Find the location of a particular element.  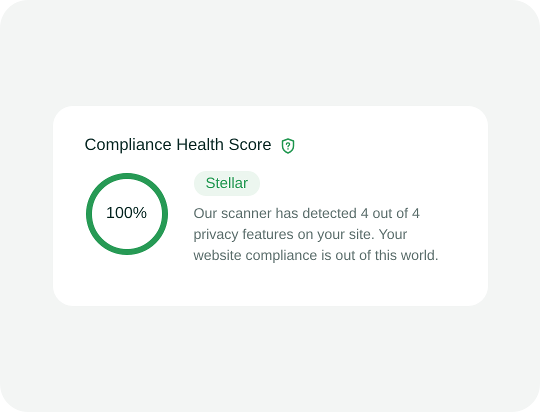

rating-badge: Stellar is located at coordinates (227, 183).